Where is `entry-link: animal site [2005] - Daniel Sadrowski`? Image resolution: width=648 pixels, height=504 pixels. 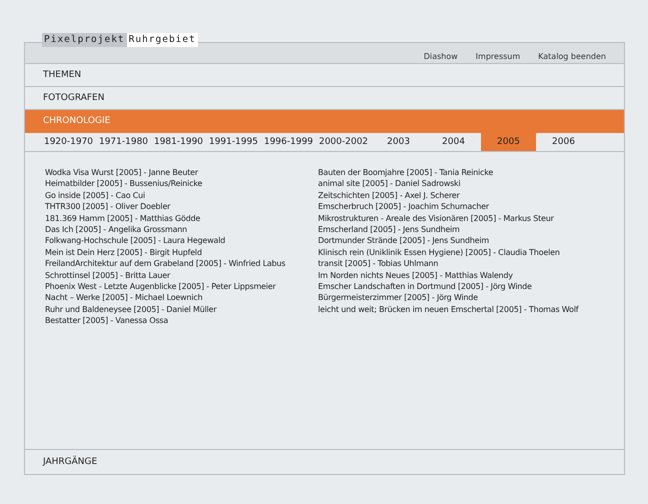
entry-link: animal site [2005] - Daniel Sadrowski is located at coordinates (448, 184).